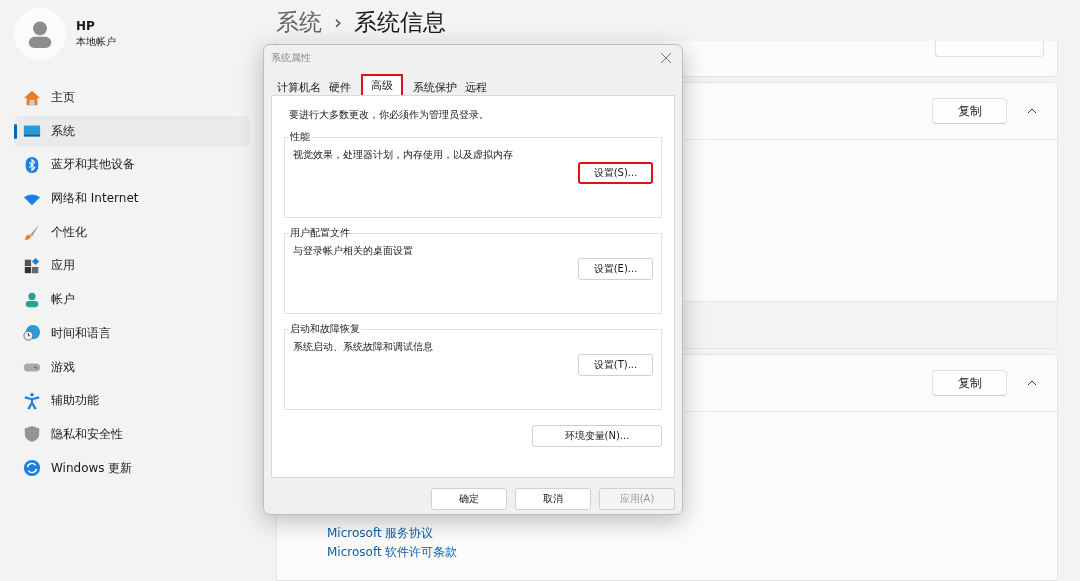  Describe the element at coordinates (132, 401) in the screenshot. I see `nav-item: 辅助功能` at that location.